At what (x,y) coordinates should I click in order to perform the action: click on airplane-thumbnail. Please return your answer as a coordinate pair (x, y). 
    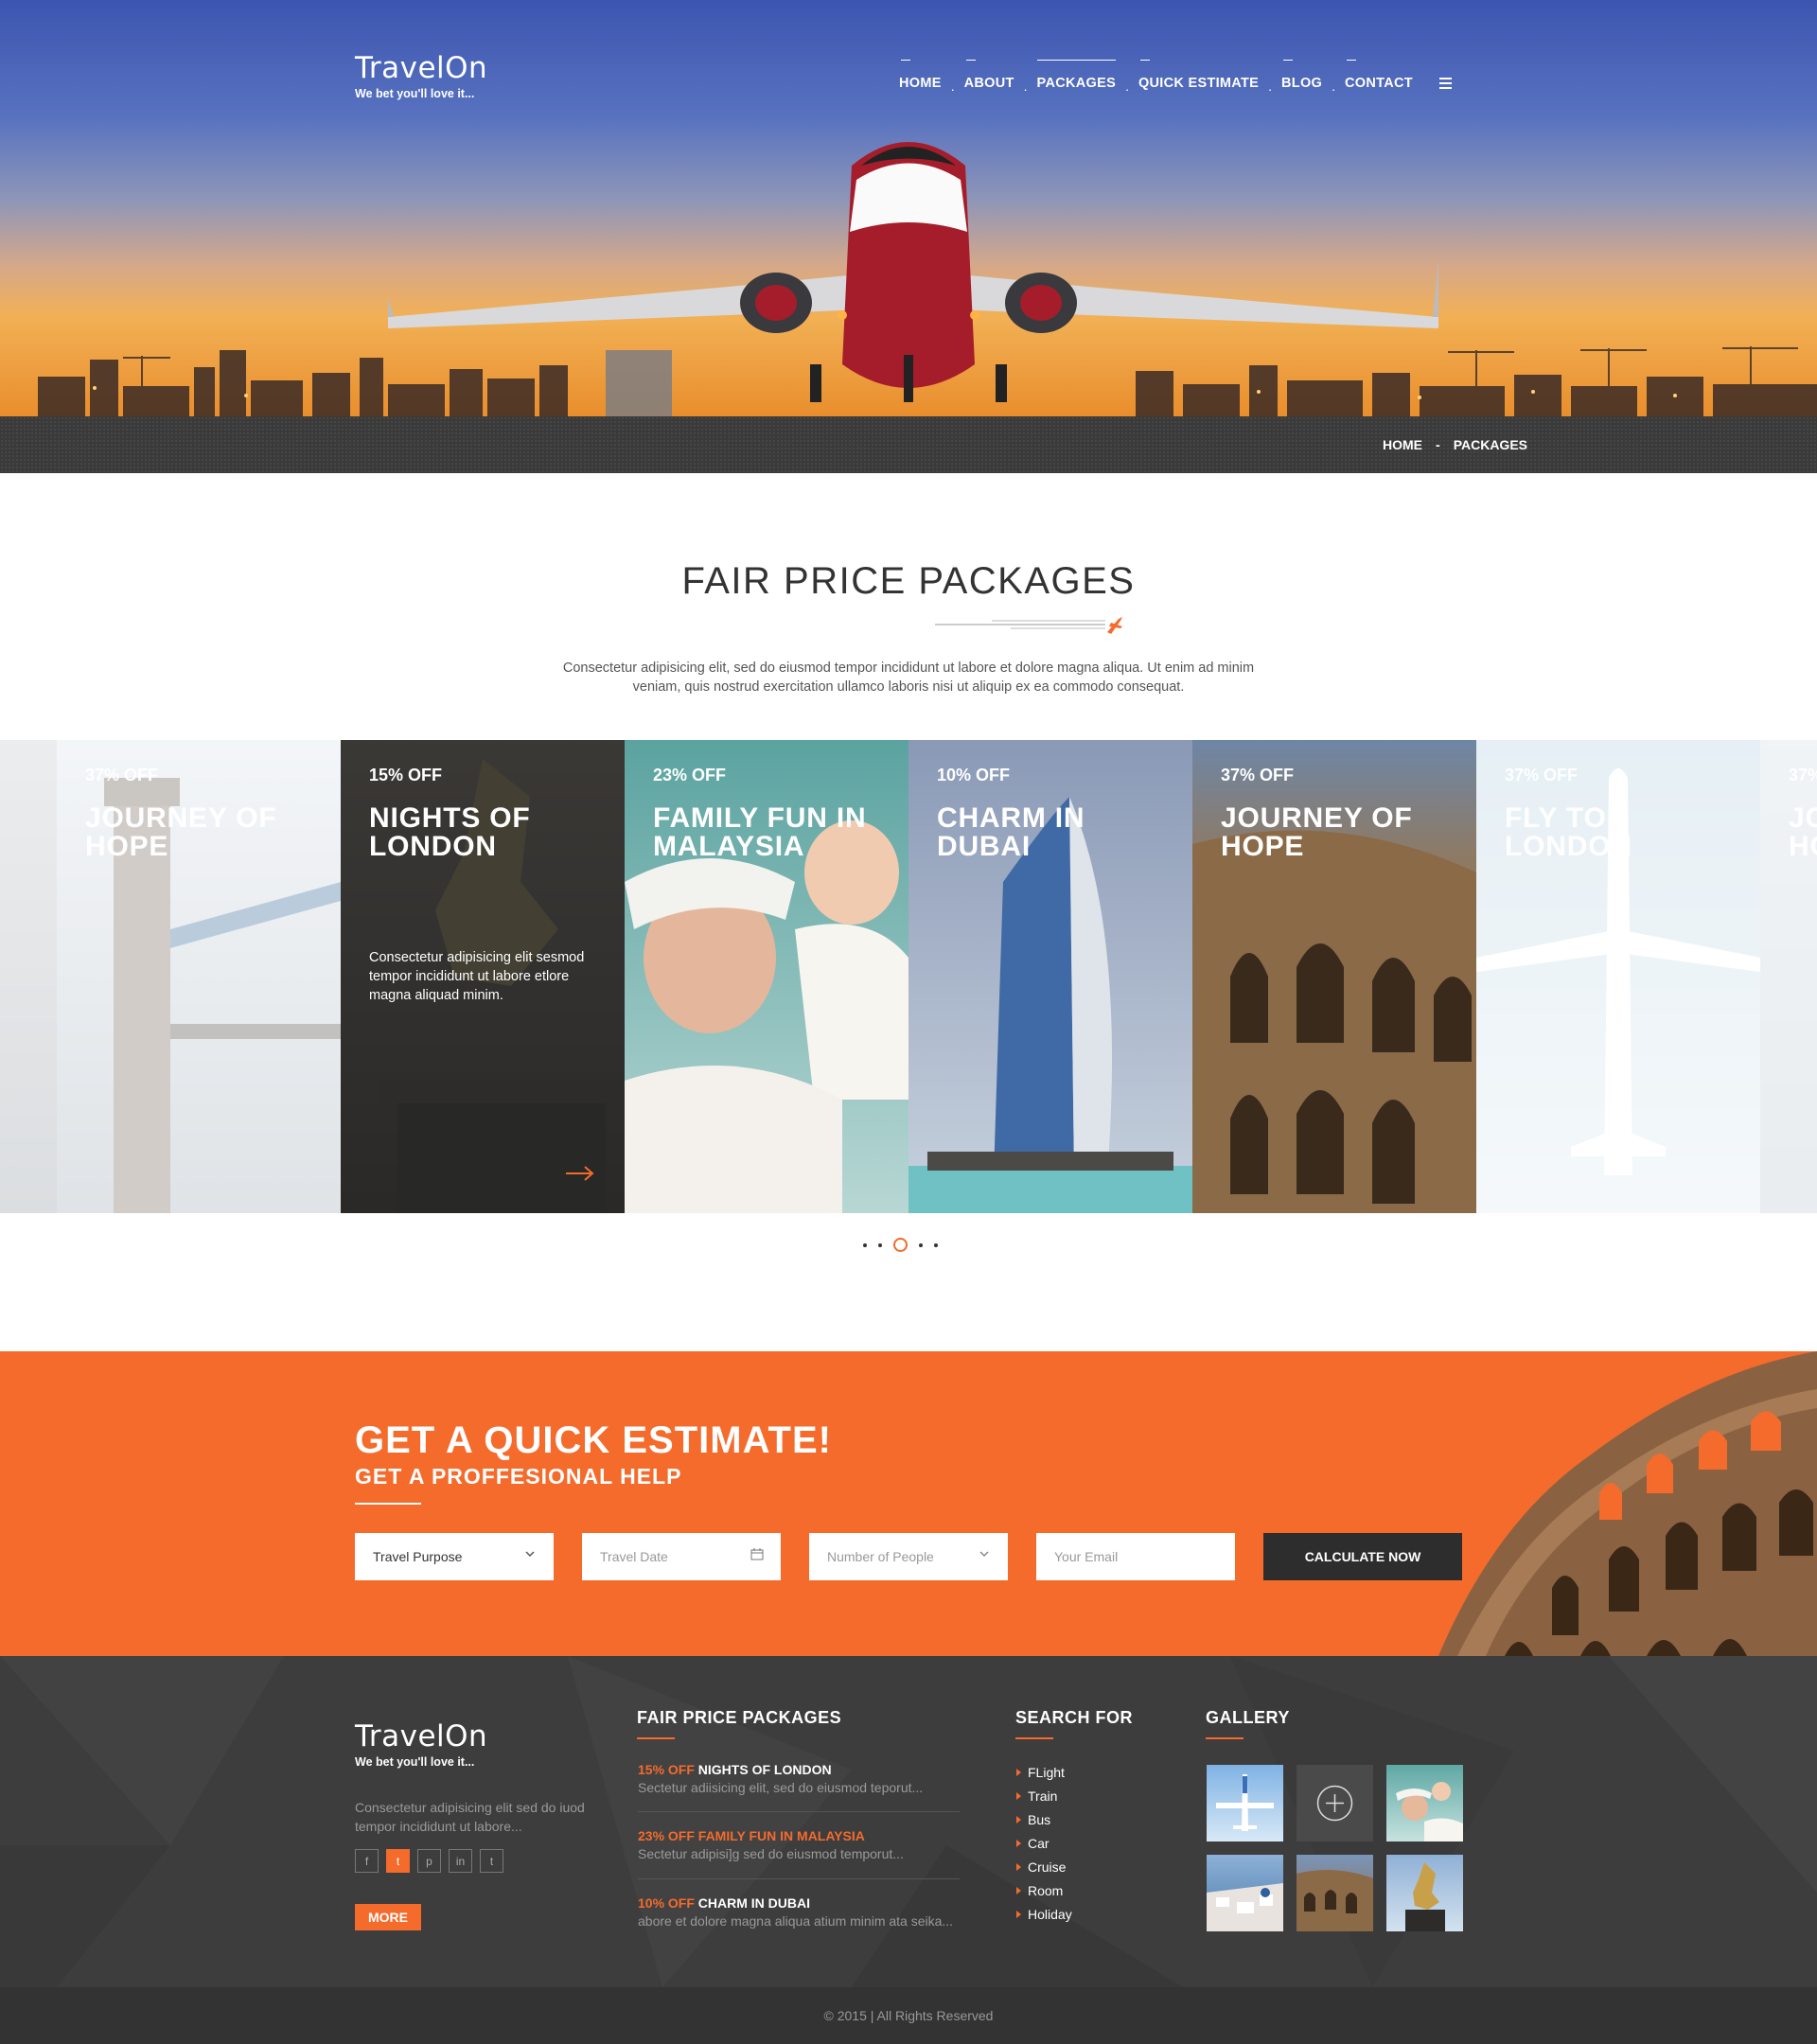
    Looking at the image, I should click on (1245, 1802).